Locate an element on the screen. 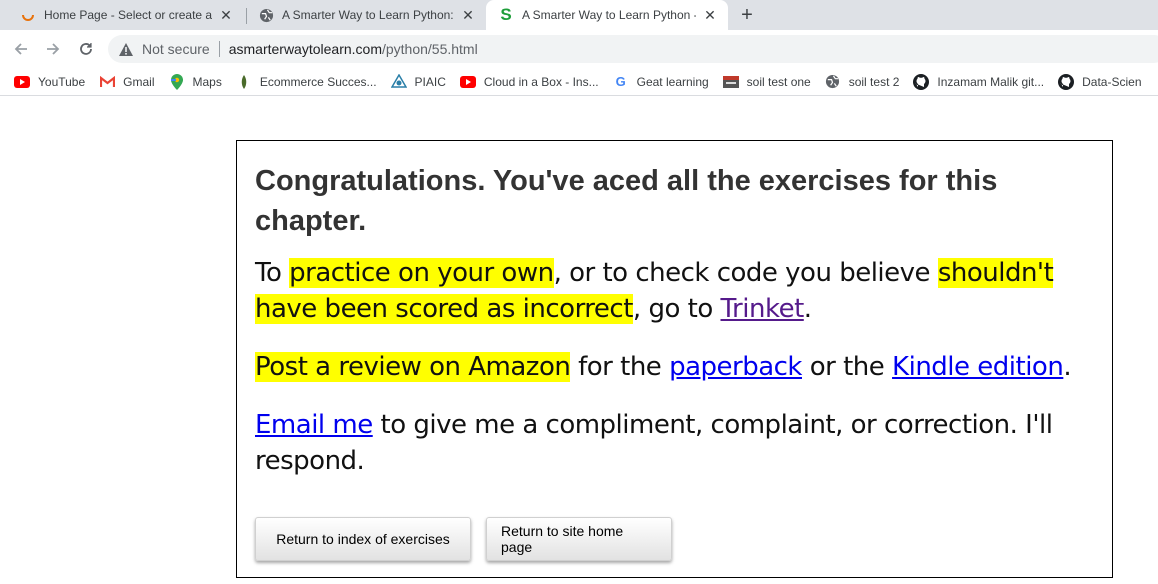 The width and height of the screenshot is (1158, 584). warning-icon is located at coordinates (126, 49).